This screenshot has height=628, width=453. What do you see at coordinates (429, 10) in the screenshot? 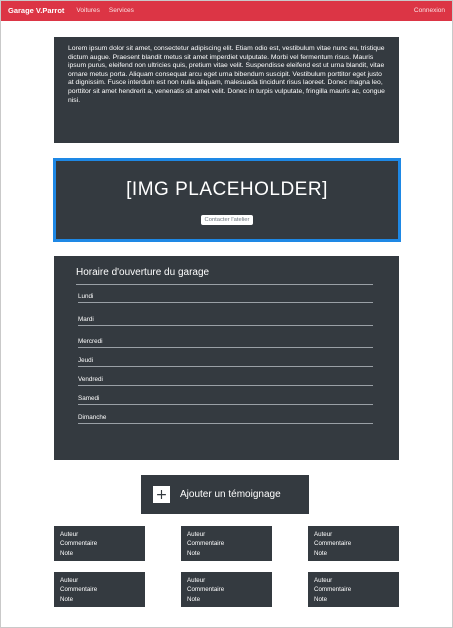
I see `login-link: Connexion` at bounding box center [429, 10].